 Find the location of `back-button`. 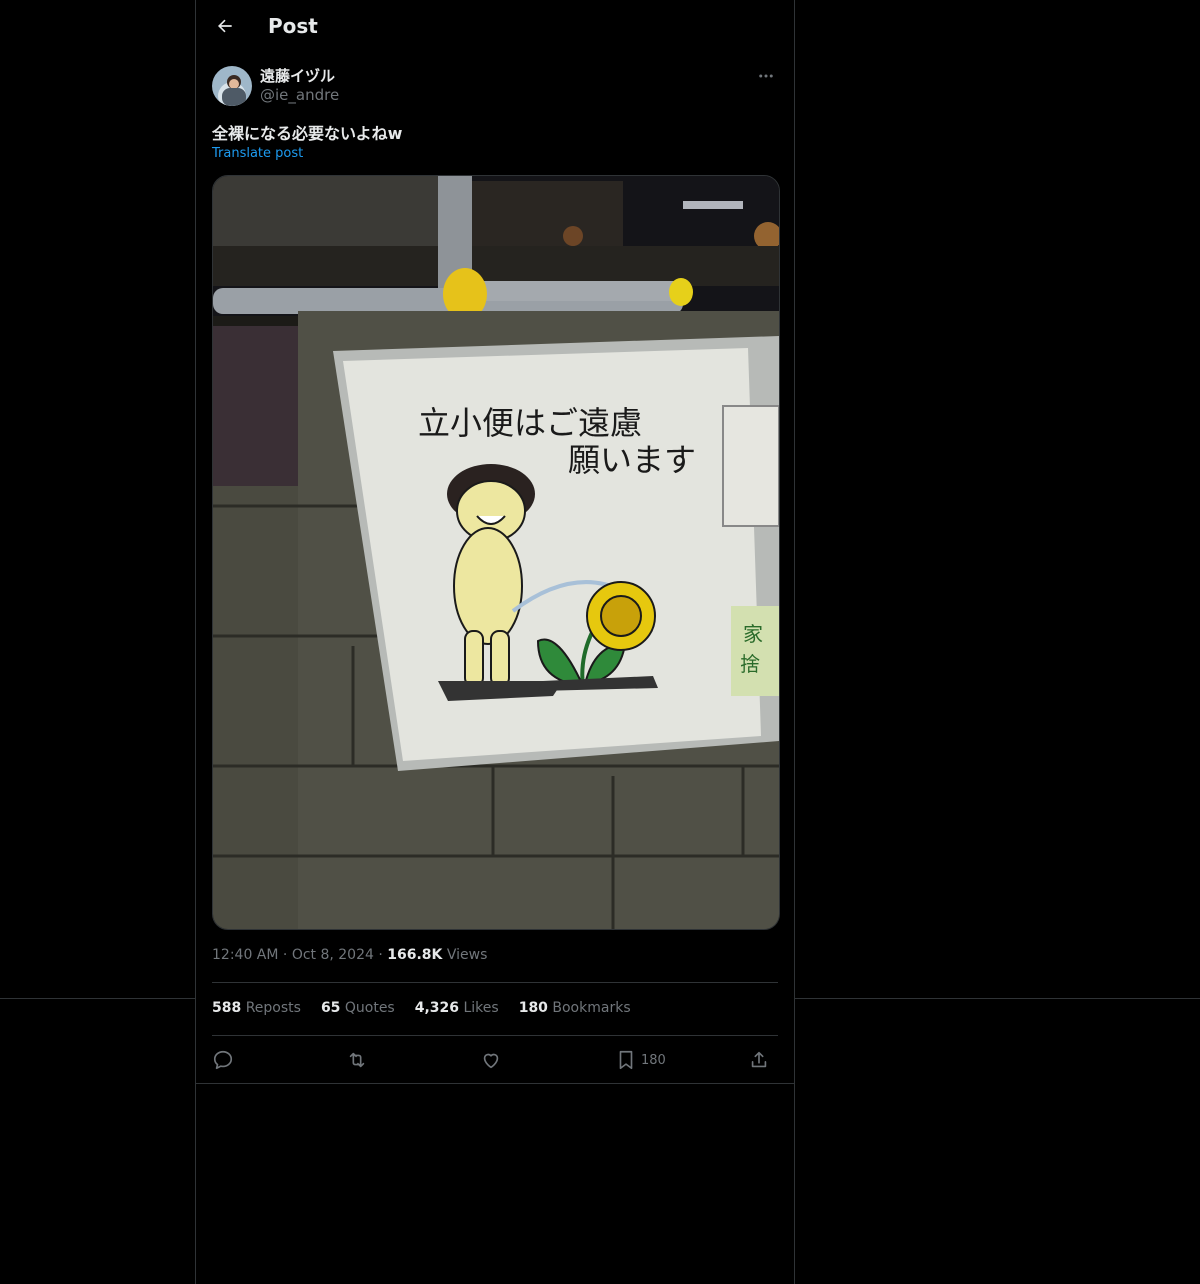

back-button is located at coordinates (225, 26).